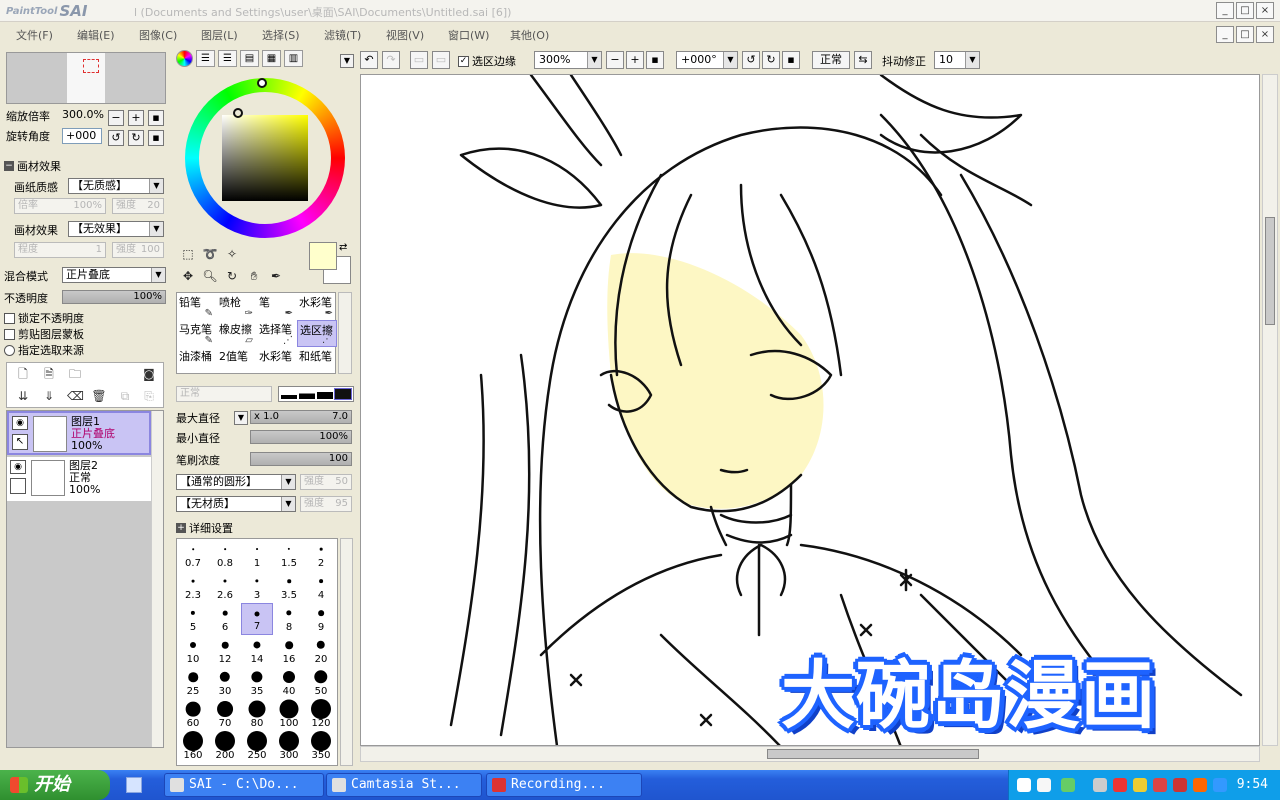 The height and width of the screenshot is (800, 1280). What do you see at coordinates (257, 587) in the screenshot?
I see `brush-size-cell: 3` at bounding box center [257, 587].